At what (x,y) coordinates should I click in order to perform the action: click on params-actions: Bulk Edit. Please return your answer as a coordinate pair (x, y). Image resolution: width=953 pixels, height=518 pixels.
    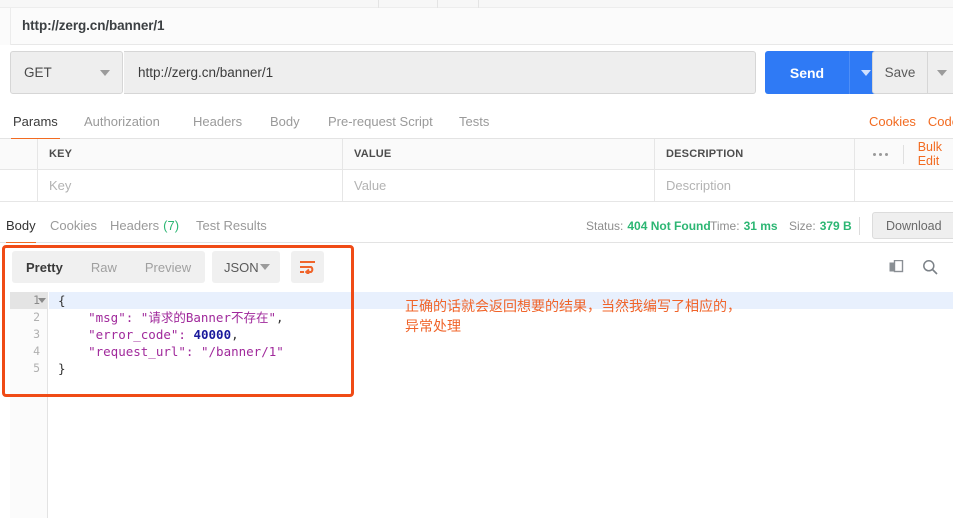
    Looking at the image, I should click on (904, 154).